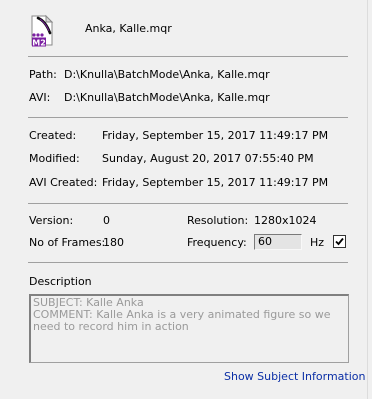  I want to click on resolution-value: 1280x1024, so click(285, 220).